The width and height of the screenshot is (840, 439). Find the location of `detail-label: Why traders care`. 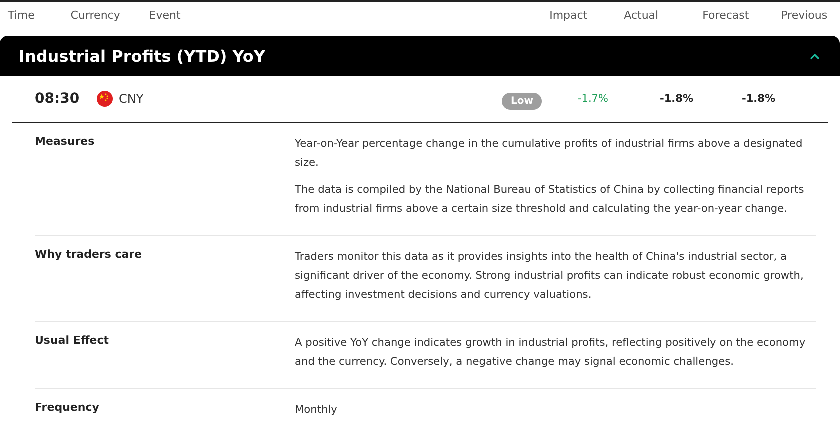

detail-label: Why traders care is located at coordinates (89, 255).